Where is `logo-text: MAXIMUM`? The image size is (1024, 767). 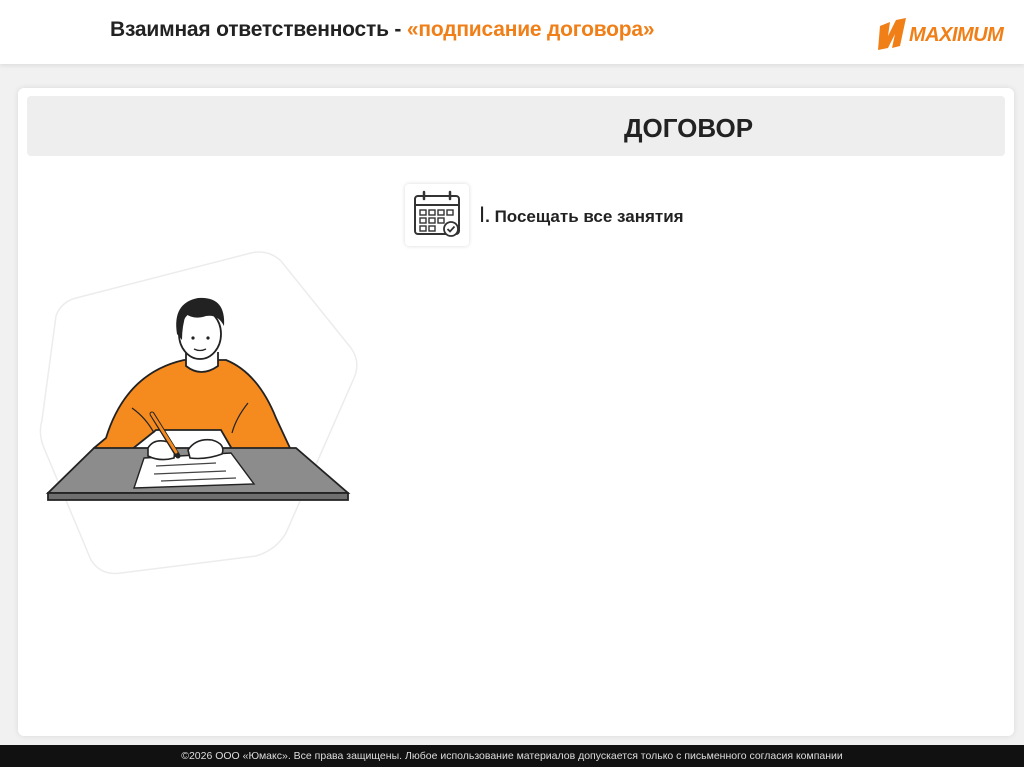
logo-text: MAXIMUM is located at coordinates (956, 35).